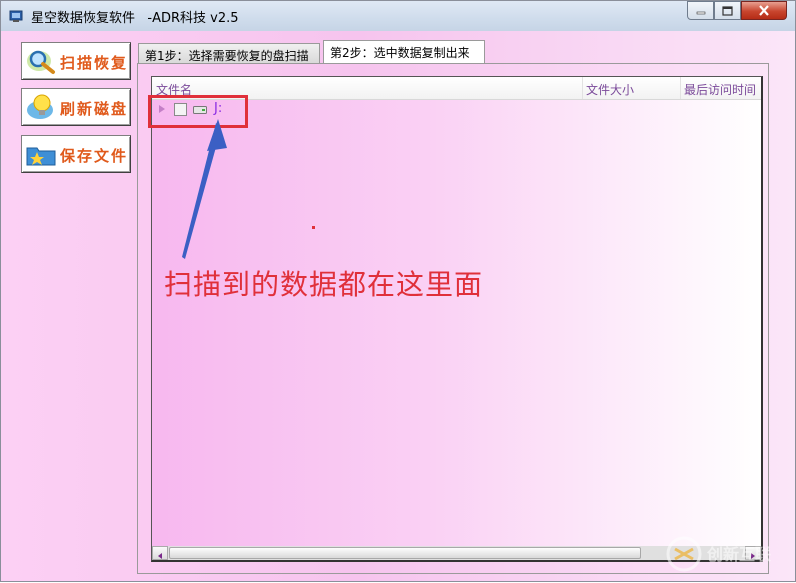 This screenshot has height=583, width=796. Describe the element at coordinates (229, 53) in the screenshot. I see `tab-step1: 第1步：选择需要恢复的盘扫描` at that location.